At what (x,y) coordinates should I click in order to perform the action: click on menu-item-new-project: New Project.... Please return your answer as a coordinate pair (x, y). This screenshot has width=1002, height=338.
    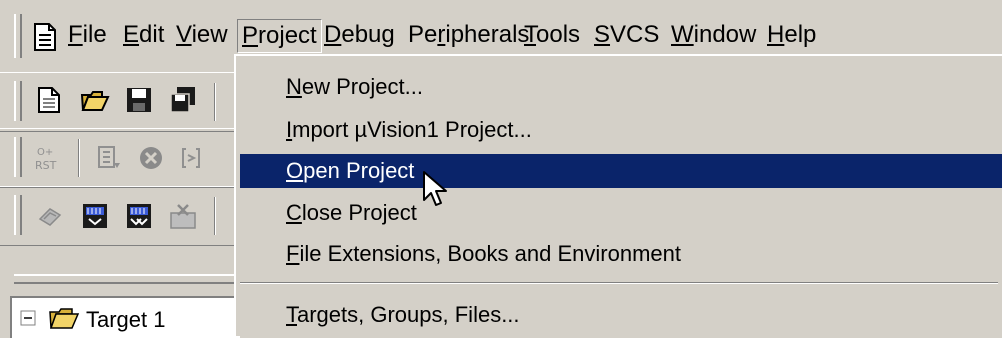
    Looking at the image, I should click on (621, 87).